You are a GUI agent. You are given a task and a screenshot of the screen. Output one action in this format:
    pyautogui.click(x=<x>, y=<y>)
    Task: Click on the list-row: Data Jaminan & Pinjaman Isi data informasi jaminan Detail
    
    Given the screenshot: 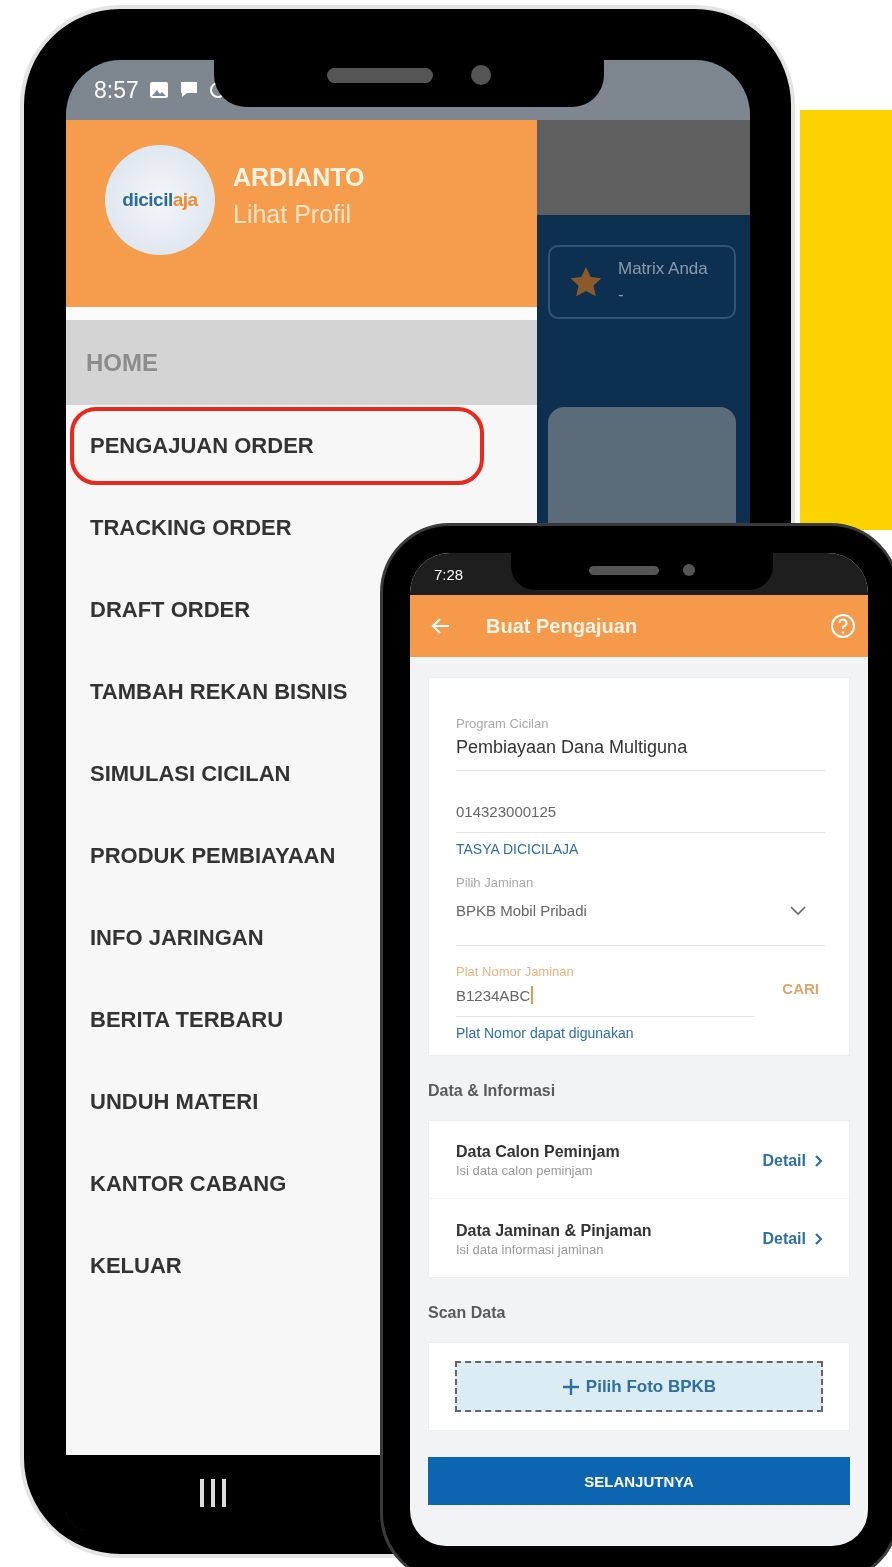 What is the action you would take?
    pyautogui.click(x=639, y=1238)
    